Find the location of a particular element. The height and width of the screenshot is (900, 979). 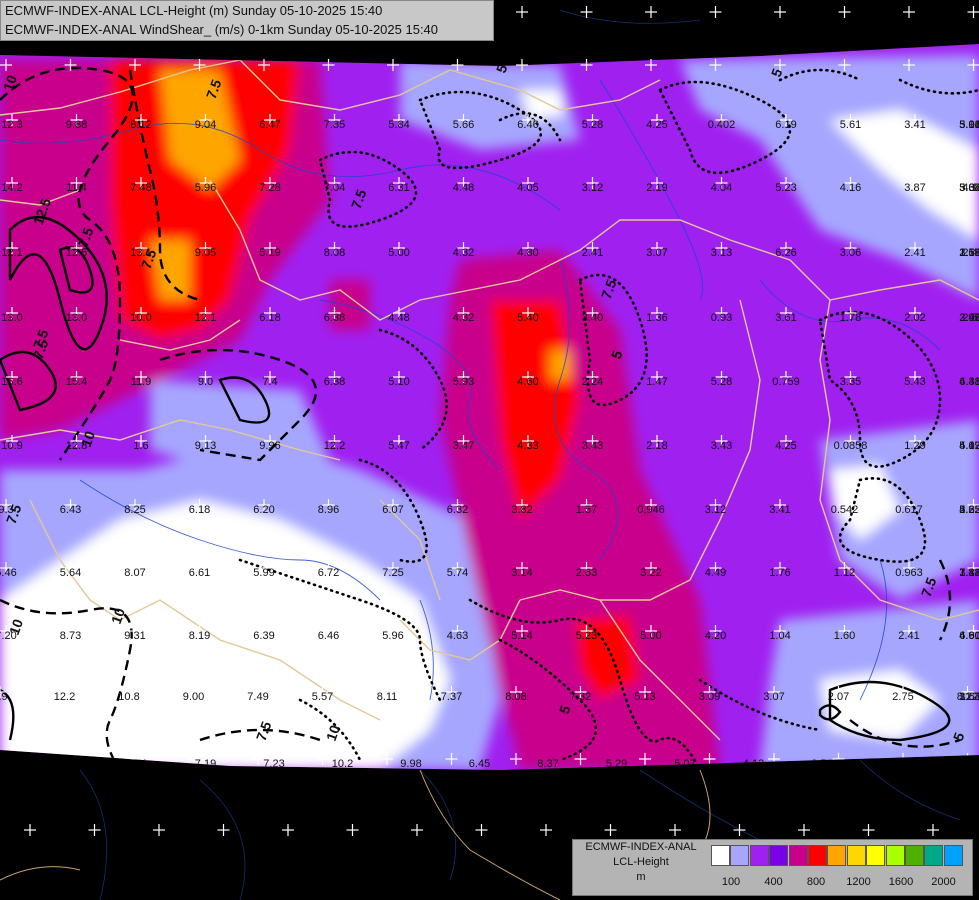

grid-value: 3.22 is located at coordinates (650, 573).